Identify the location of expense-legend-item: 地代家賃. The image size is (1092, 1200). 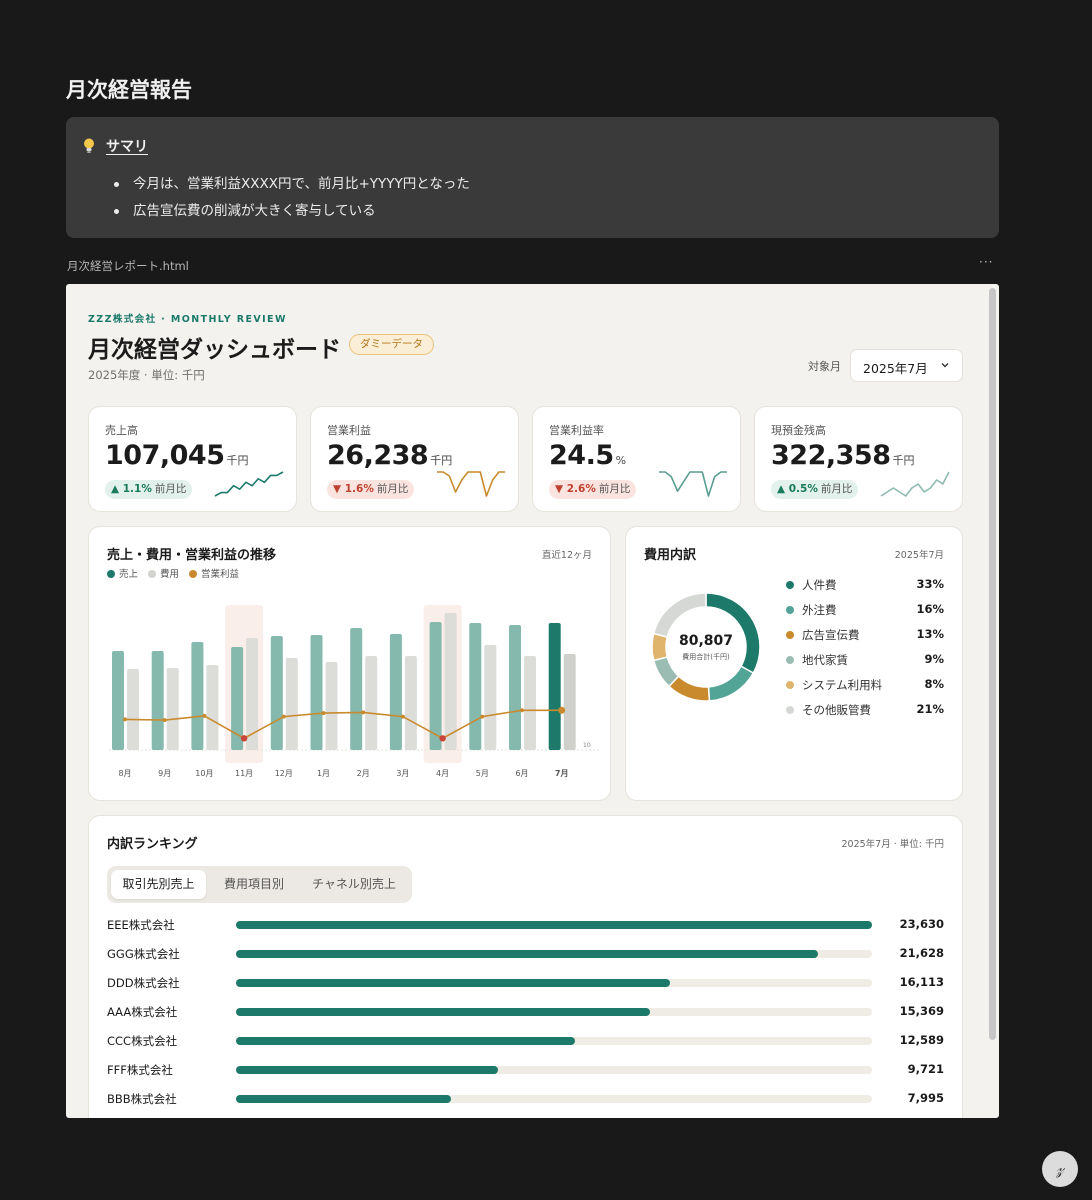
(866, 660).